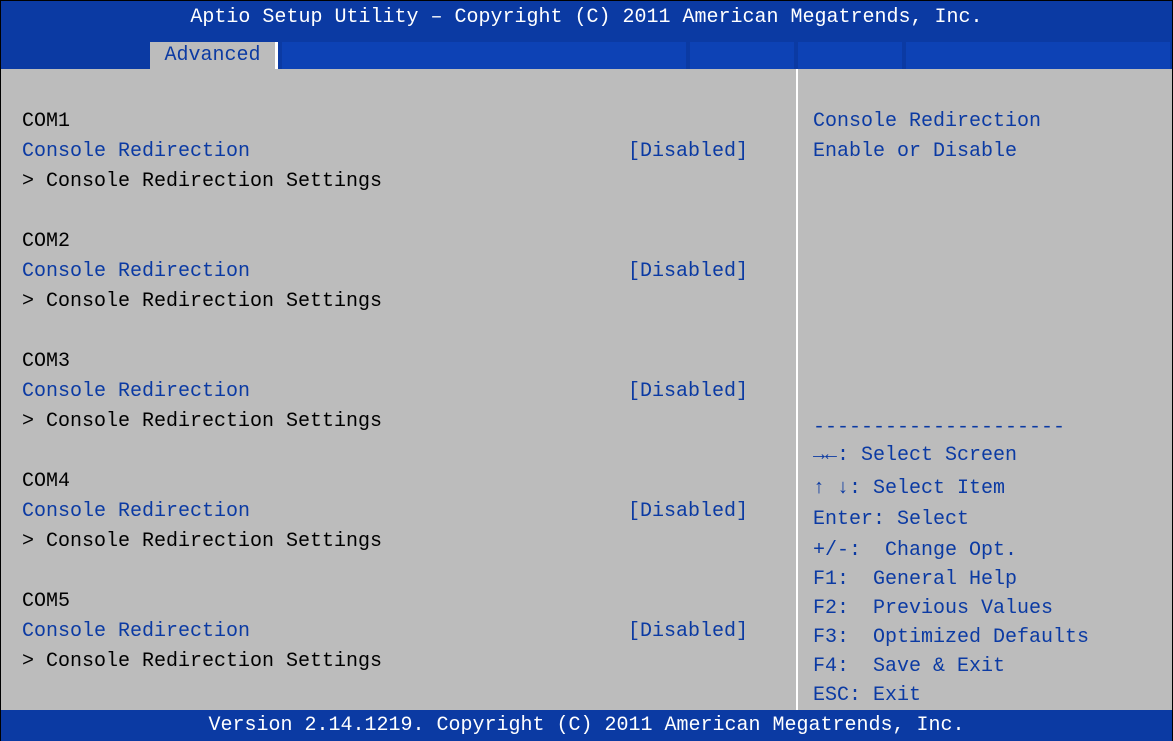 This screenshot has width=1173, height=741. I want to click on key-hint: →←: Select Screen, so click(915, 455).